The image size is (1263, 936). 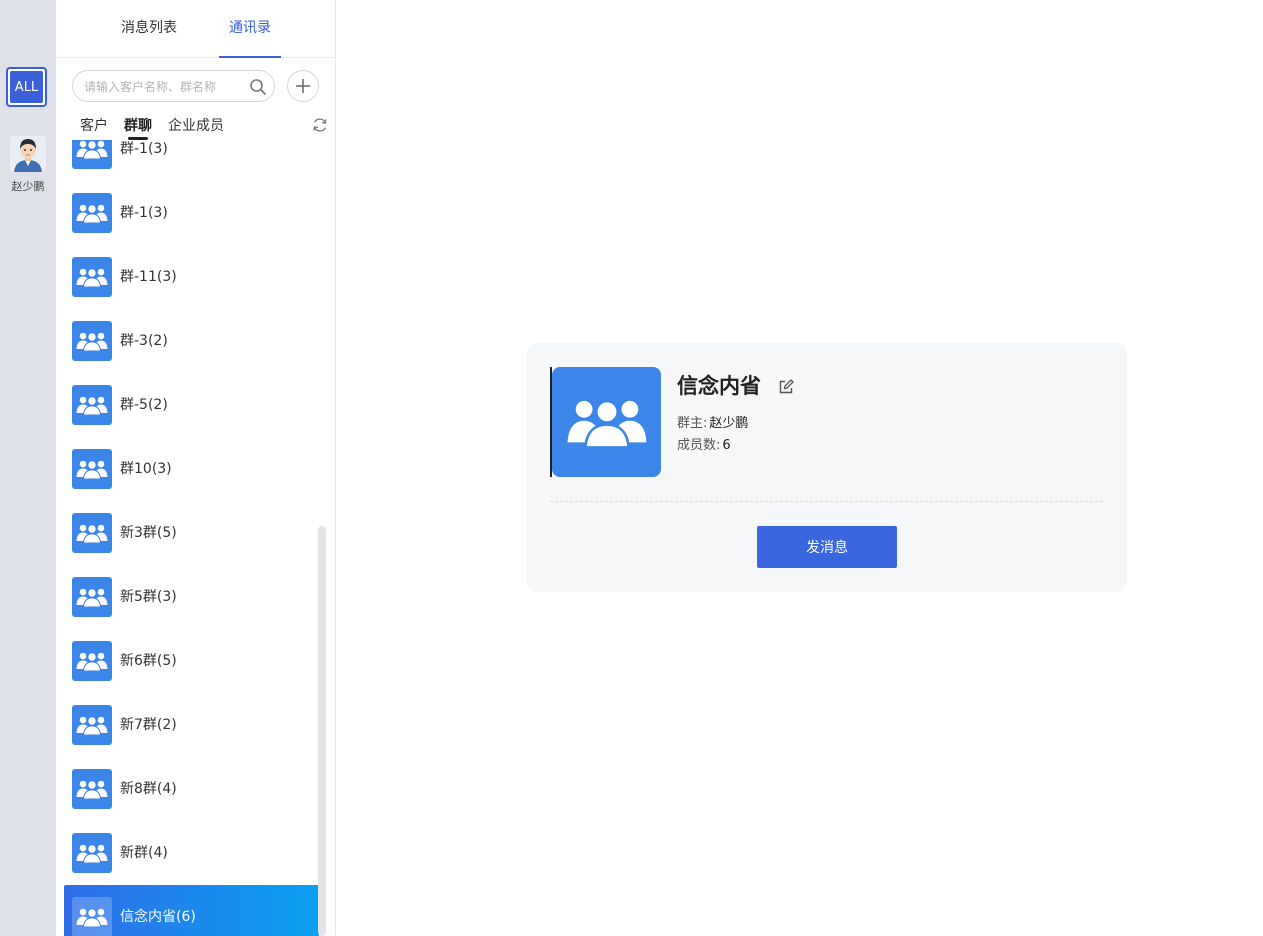 I want to click on account-item: 赵少鹏, so click(x=28, y=165).